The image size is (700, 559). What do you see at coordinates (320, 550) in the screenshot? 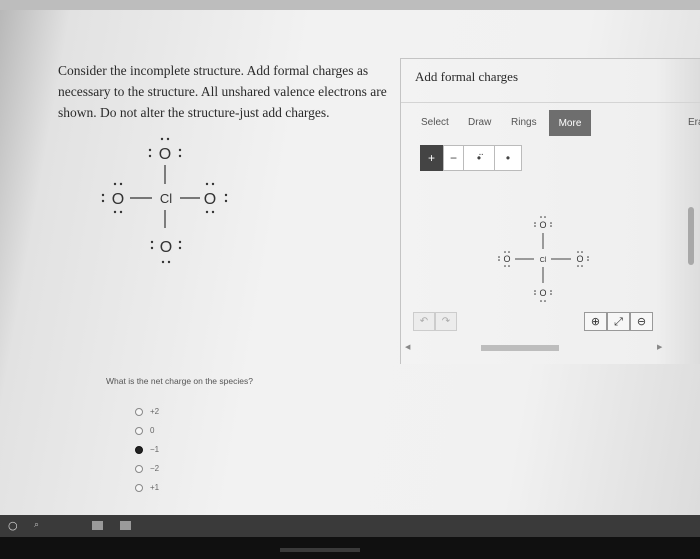
I see `monitor-logo` at bounding box center [320, 550].